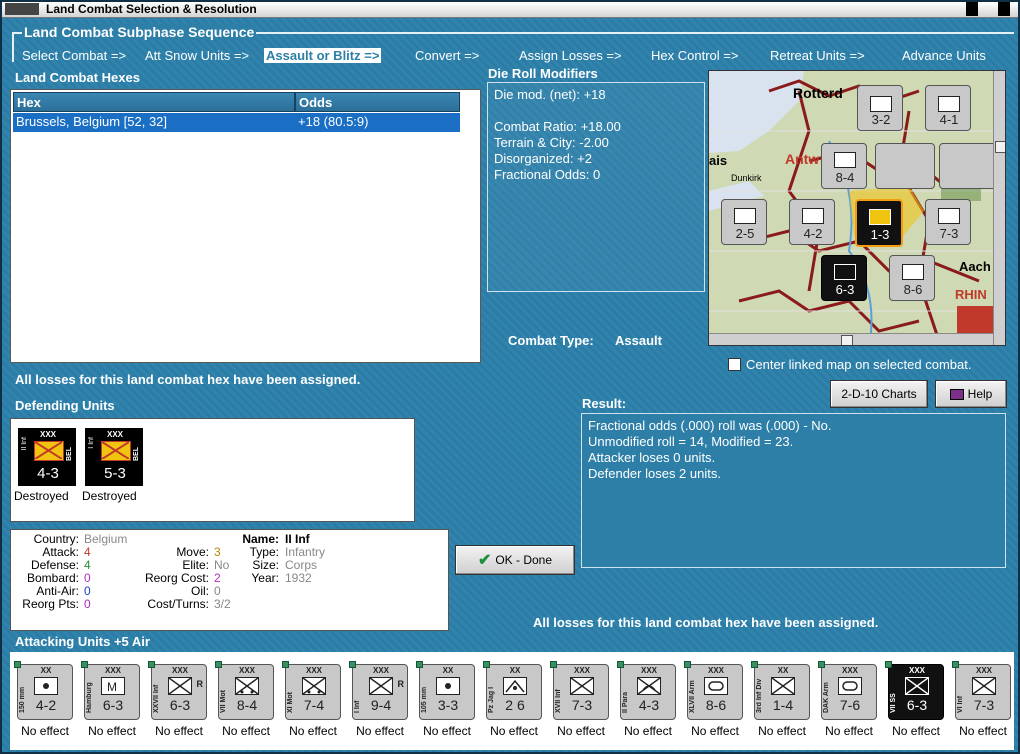  I want to click on drm-line: Terrain & City: -2.00, so click(551, 142).